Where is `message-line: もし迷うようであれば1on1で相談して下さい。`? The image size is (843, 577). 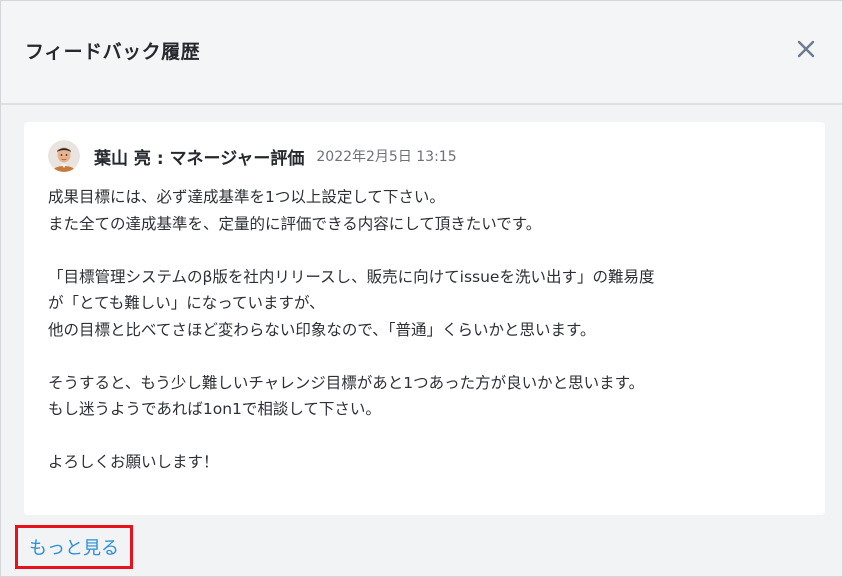
message-line: もし迷うようであれば1on1で相談して下さい。 is located at coordinates (214, 409).